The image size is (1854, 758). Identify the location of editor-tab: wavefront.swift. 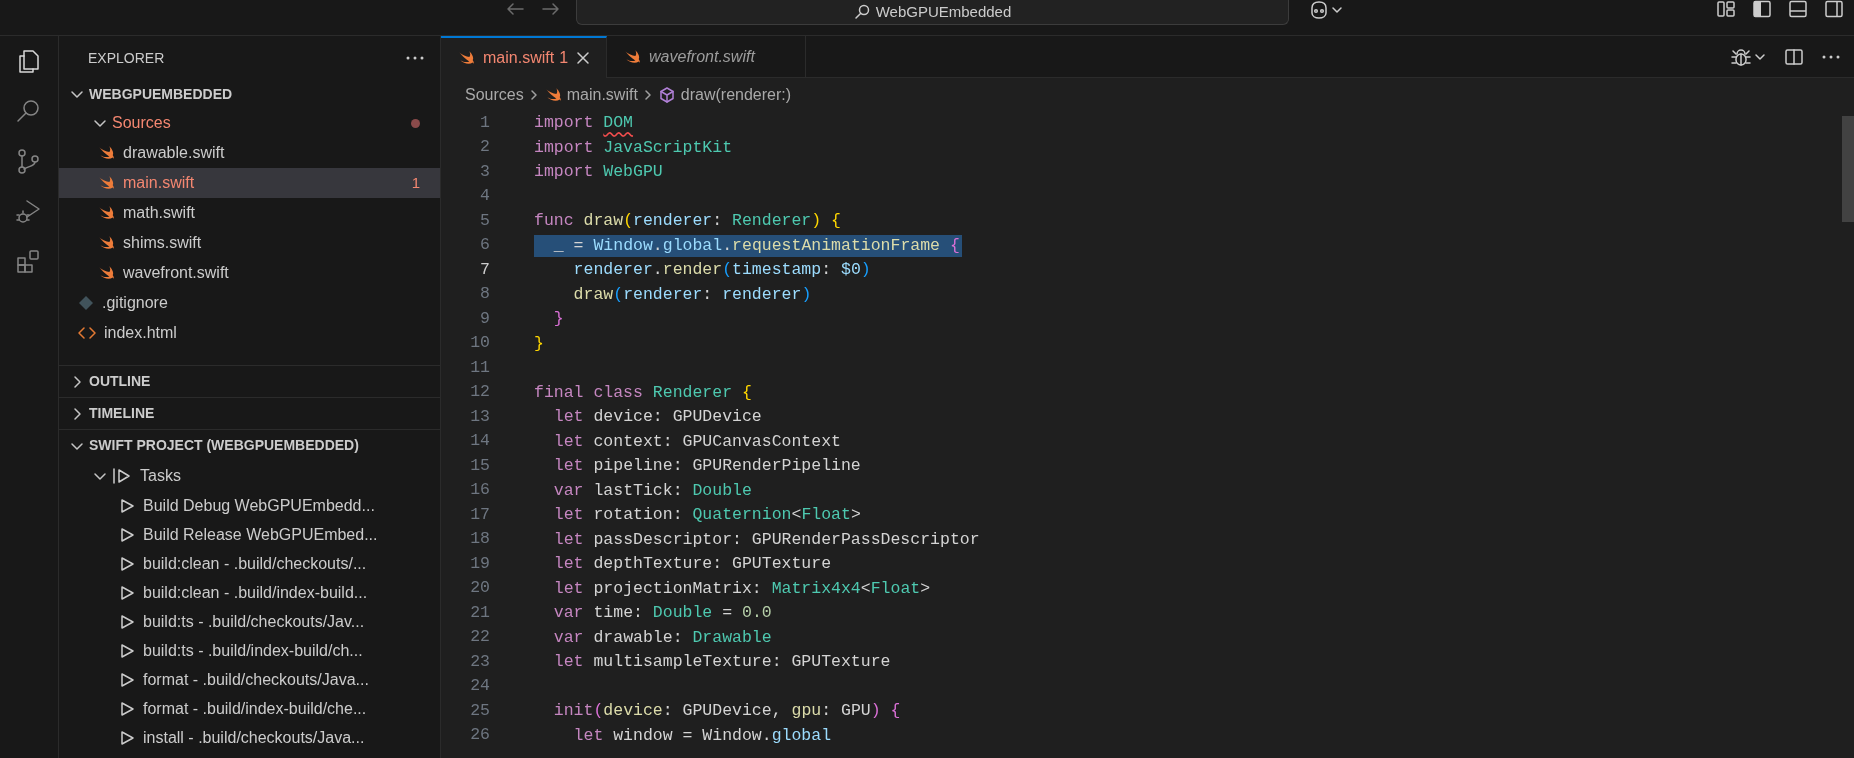
(706, 57).